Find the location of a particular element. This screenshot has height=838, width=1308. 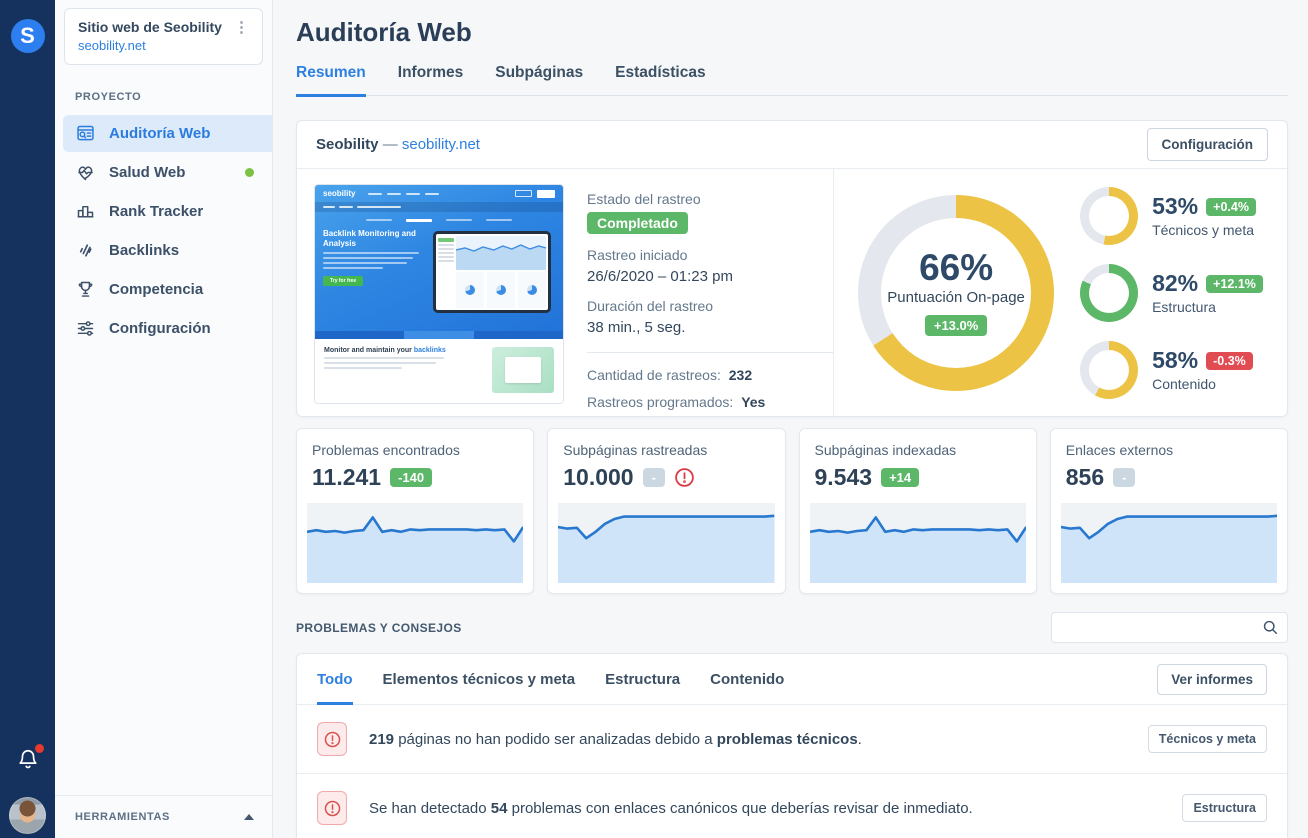

subscore-label: Contenido is located at coordinates (1184, 384).